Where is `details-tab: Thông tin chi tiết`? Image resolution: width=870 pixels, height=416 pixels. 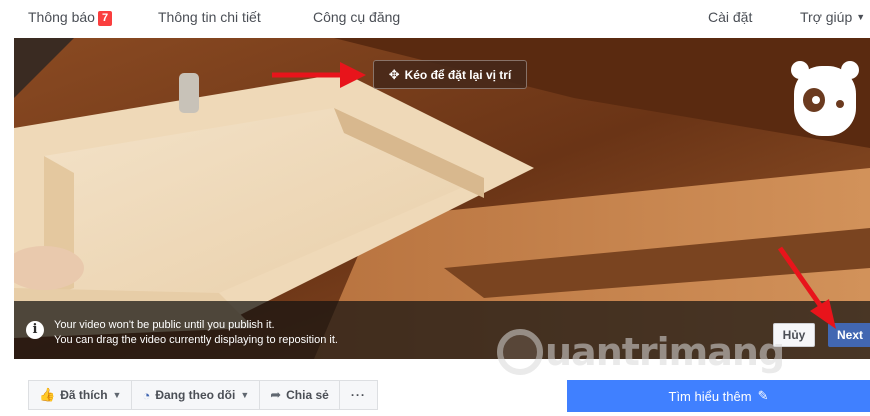 details-tab: Thông tin chi tiết is located at coordinates (209, 17).